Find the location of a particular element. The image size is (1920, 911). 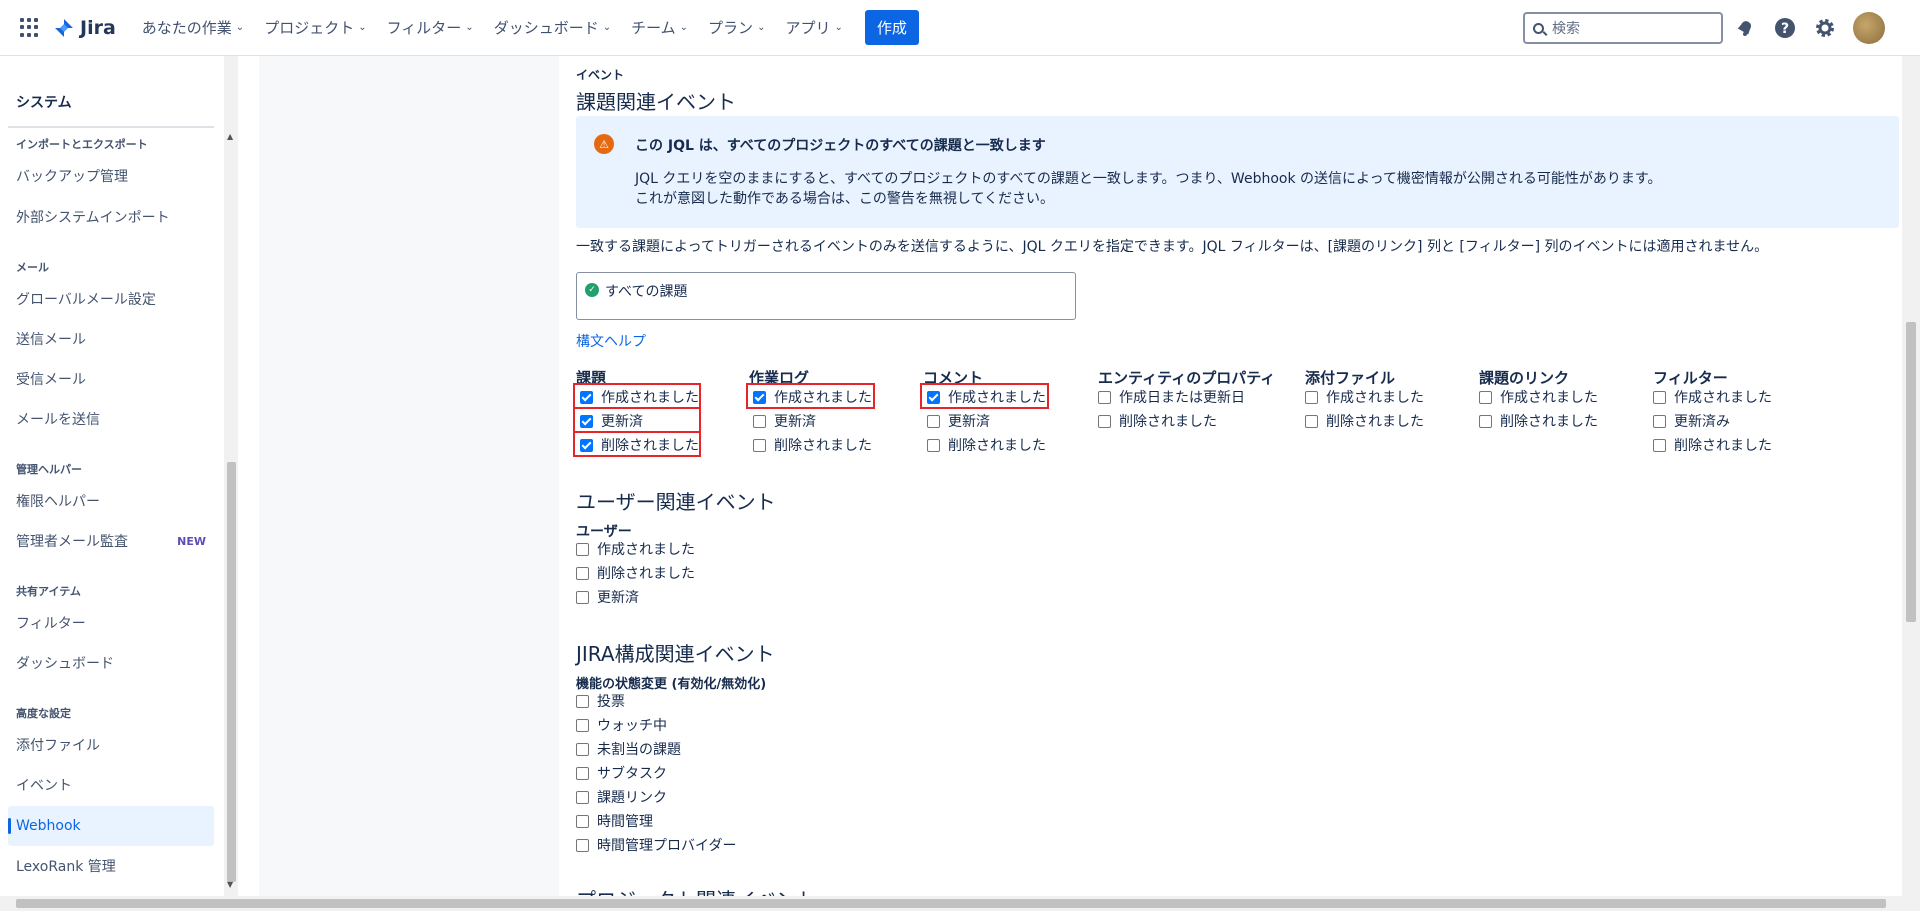

project-events-heading: プロジェクト関連イベント is located at coordinates (696, 890).